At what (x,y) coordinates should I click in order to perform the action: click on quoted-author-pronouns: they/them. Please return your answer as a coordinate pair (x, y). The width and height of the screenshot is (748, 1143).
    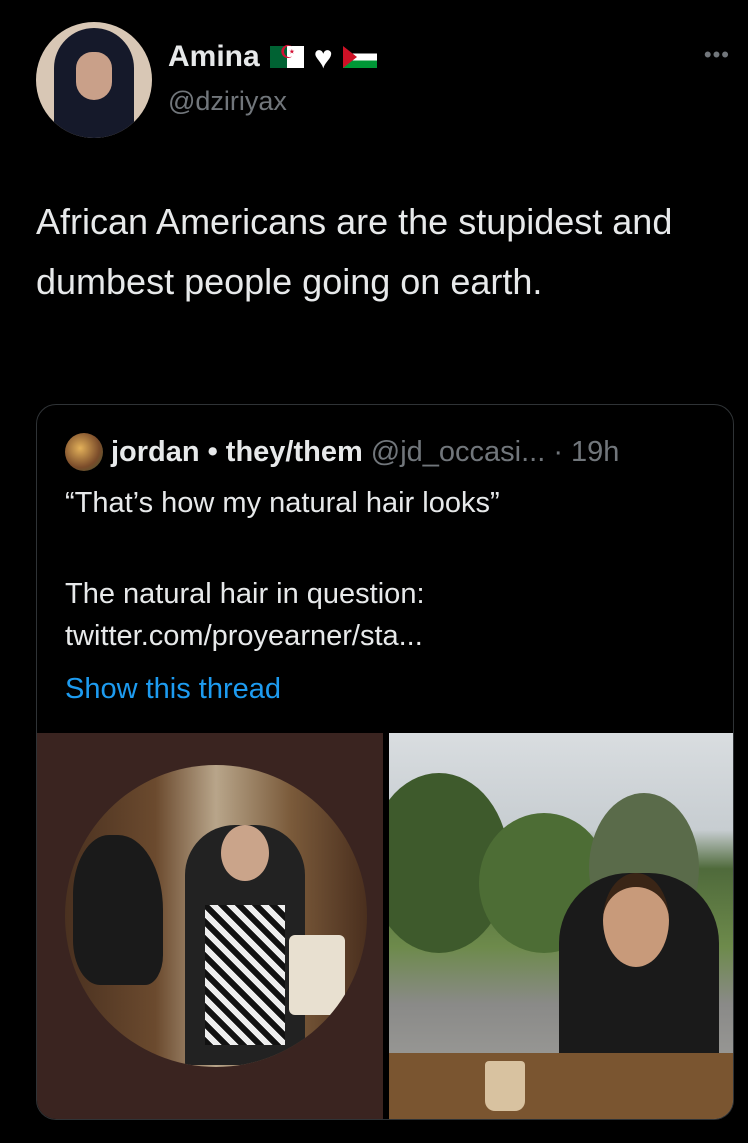
    Looking at the image, I should click on (294, 451).